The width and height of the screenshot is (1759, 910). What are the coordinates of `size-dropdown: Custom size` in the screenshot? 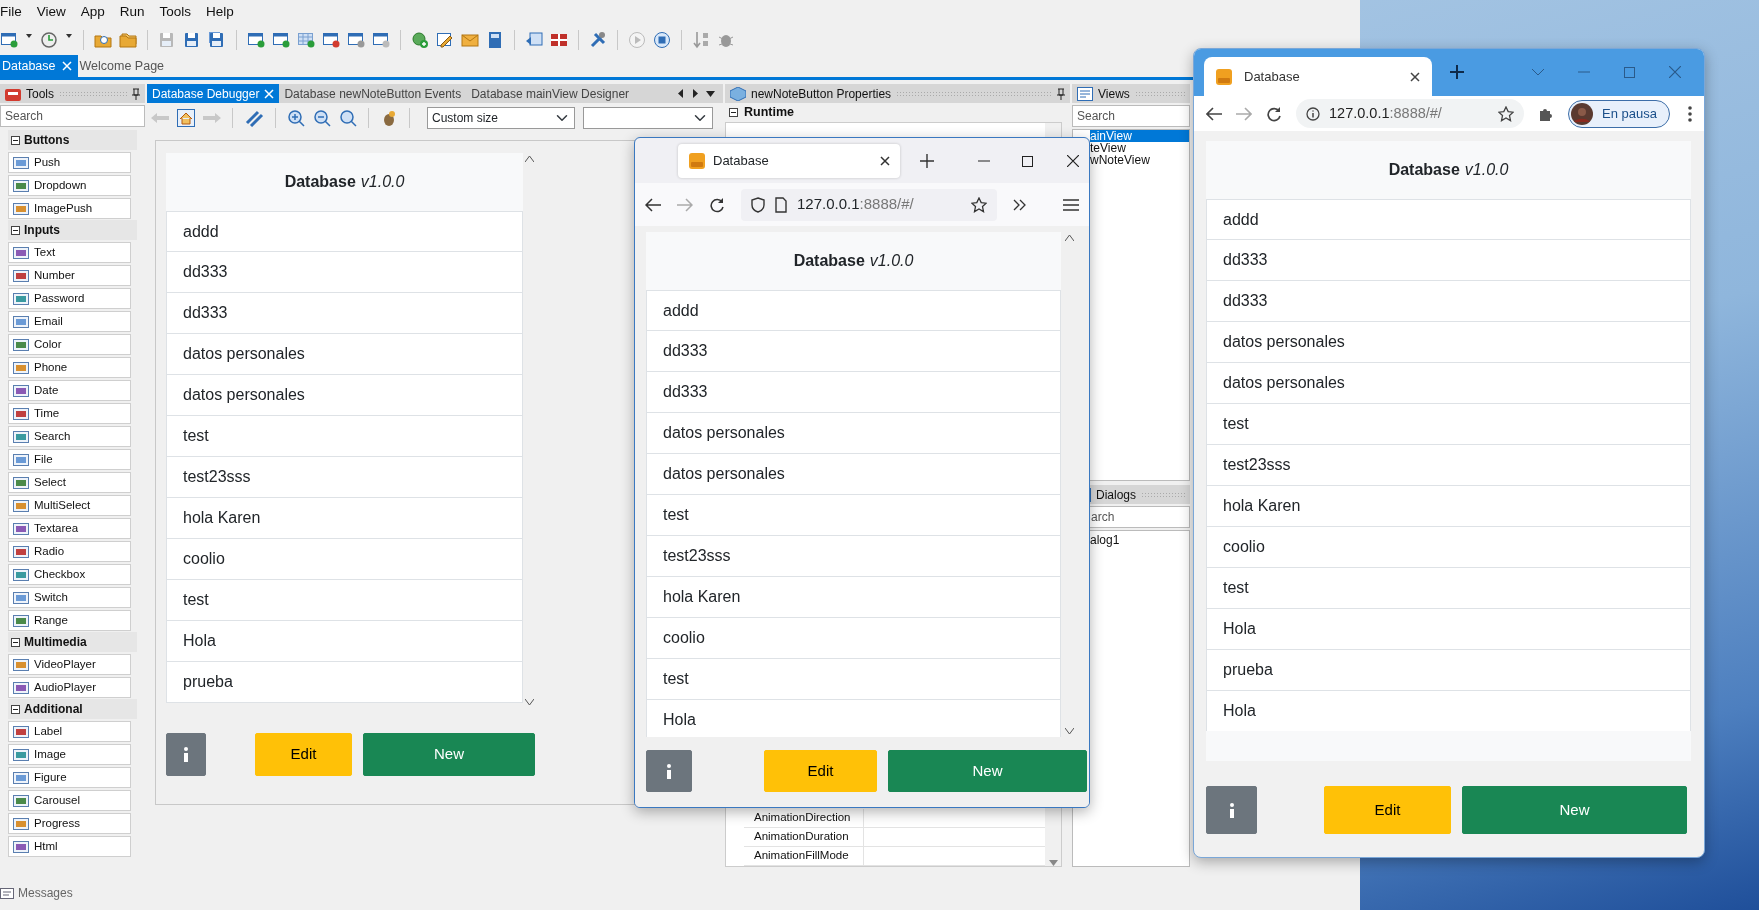 It's located at (501, 118).